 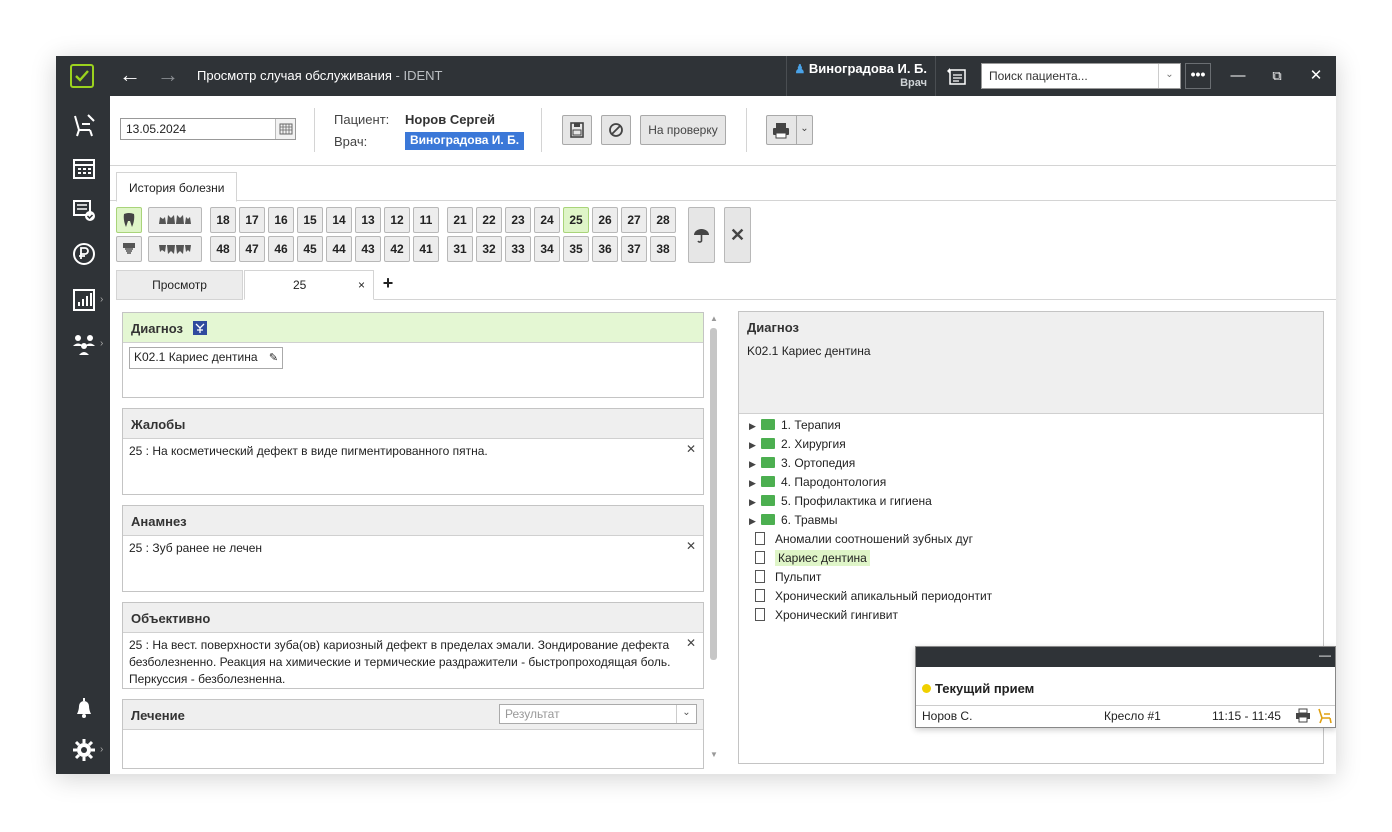 What do you see at coordinates (823, 615) in the screenshot?
I see `tree-item: Хронический гингивит` at bounding box center [823, 615].